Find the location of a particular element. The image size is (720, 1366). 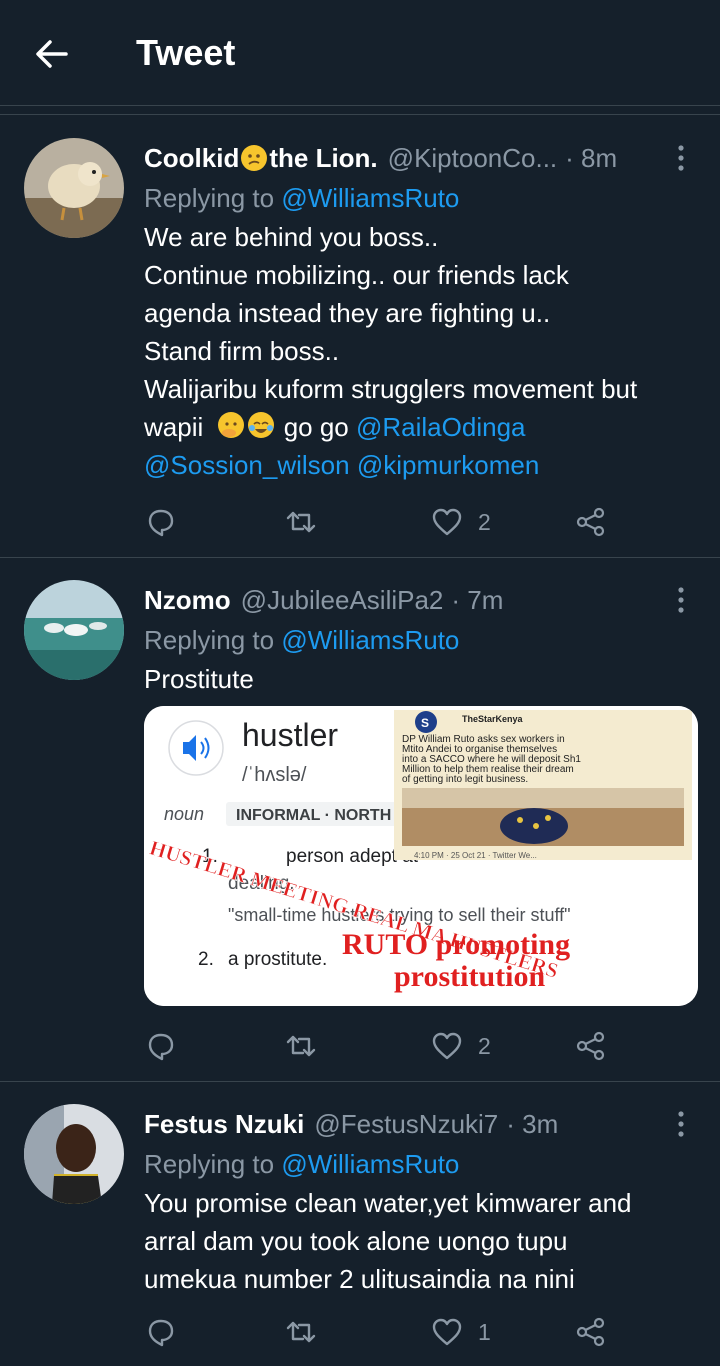

news-line: of getting into legit business. is located at coordinates (465, 779).